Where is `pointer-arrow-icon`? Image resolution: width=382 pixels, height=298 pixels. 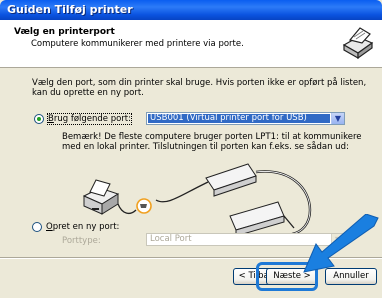
pointer-arrow-icon is located at coordinates (341, 243).